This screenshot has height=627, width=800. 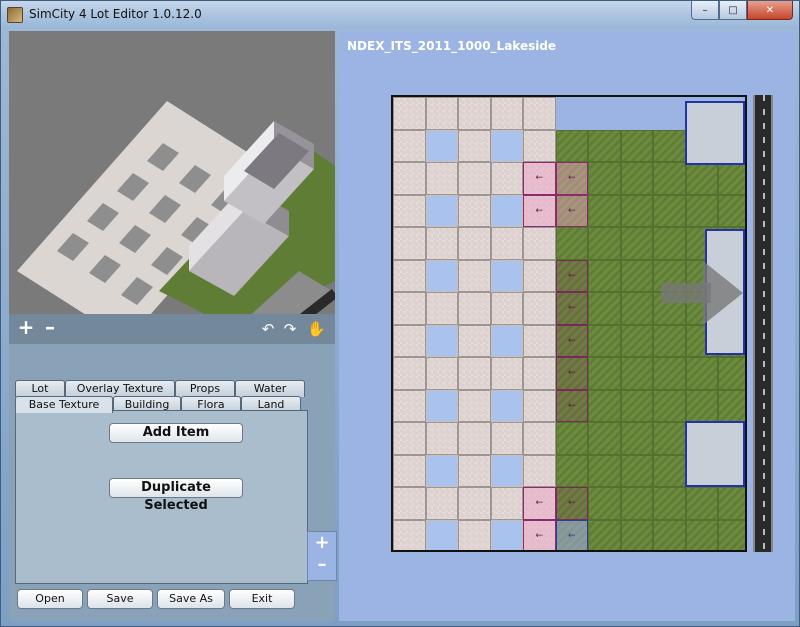 What do you see at coordinates (715, 454) in the screenshot?
I see `building-footprint` at bounding box center [715, 454].